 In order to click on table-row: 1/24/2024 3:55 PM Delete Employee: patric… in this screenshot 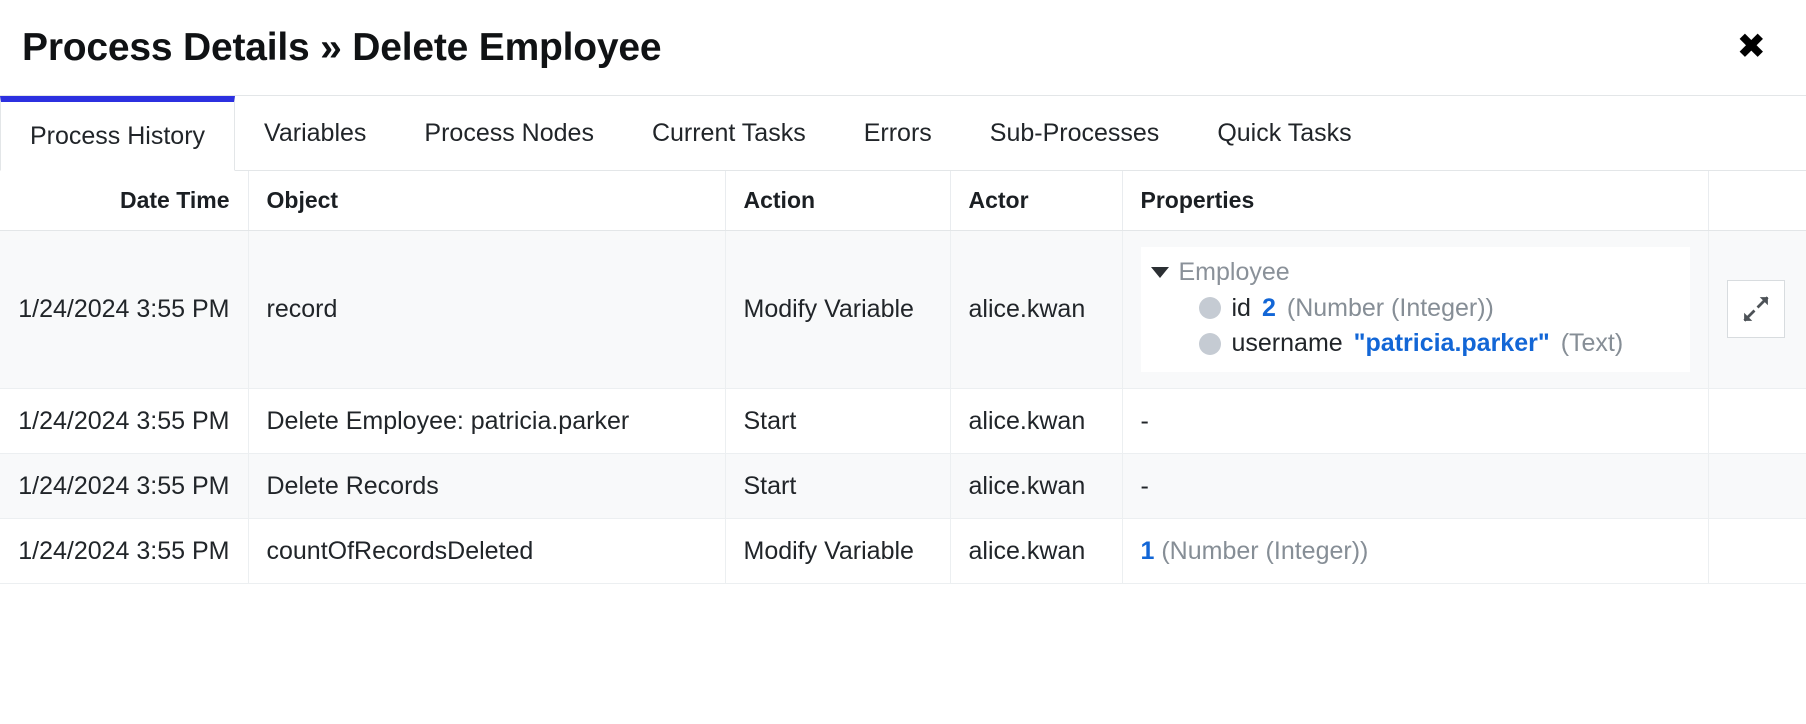, I will do `click(903, 421)`.